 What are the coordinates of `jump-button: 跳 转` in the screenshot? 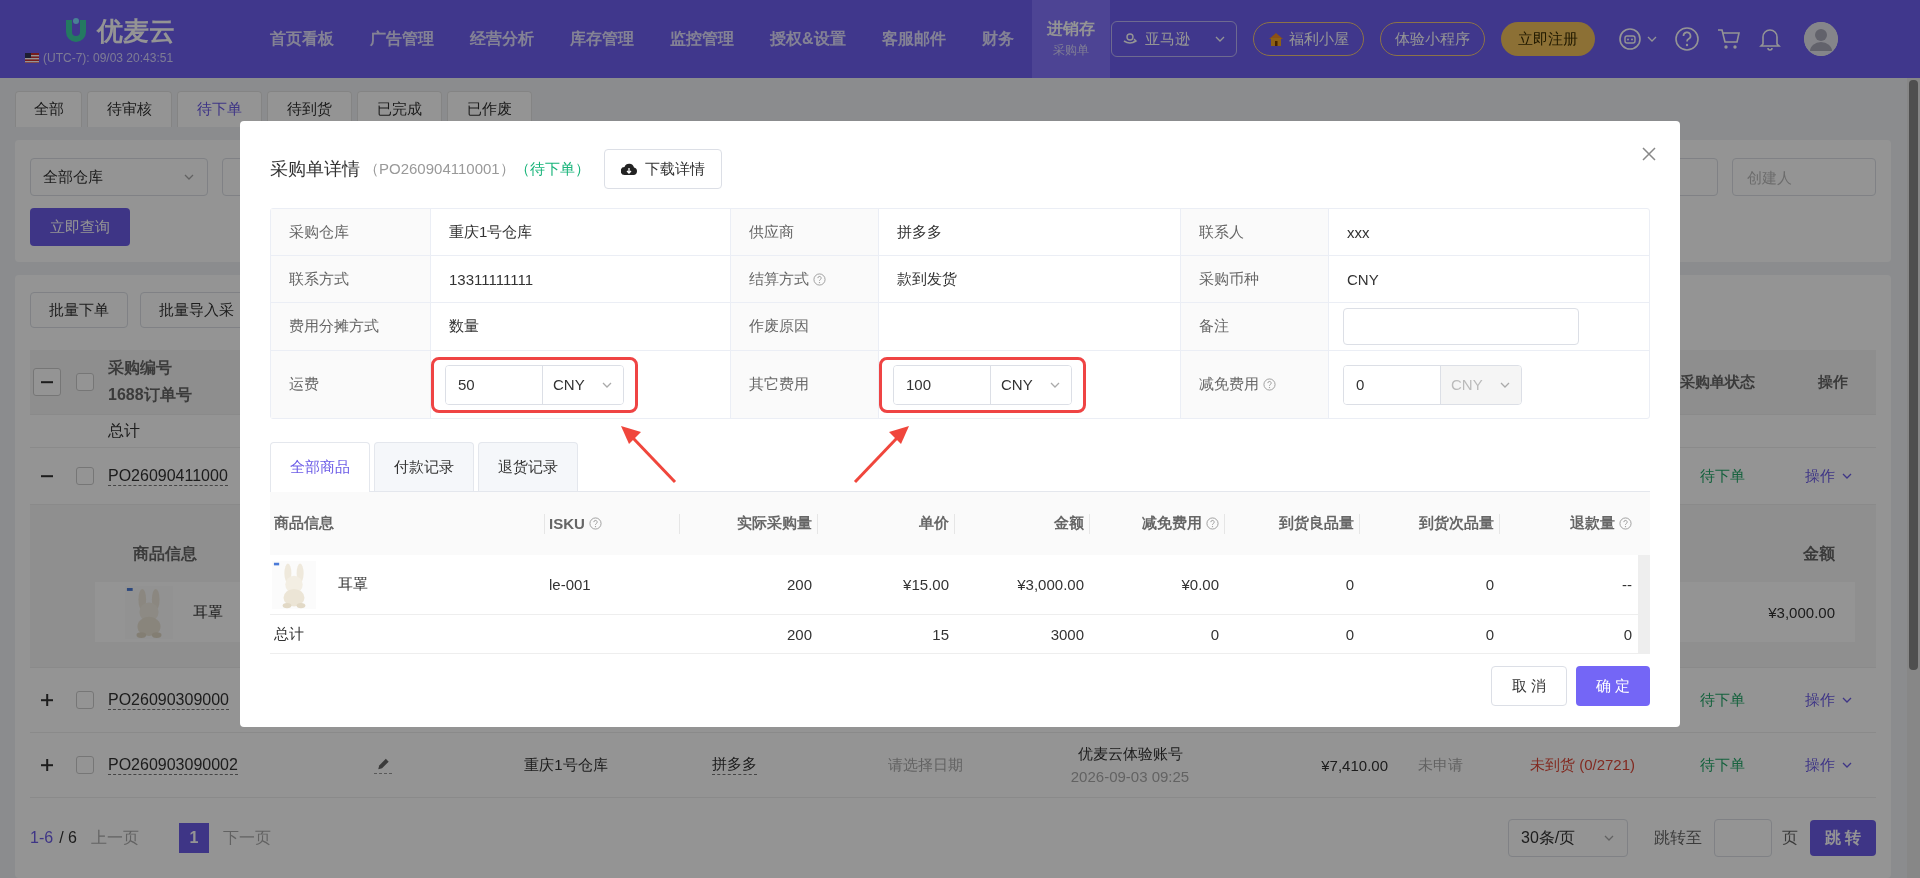 It's located at (1843, 838).